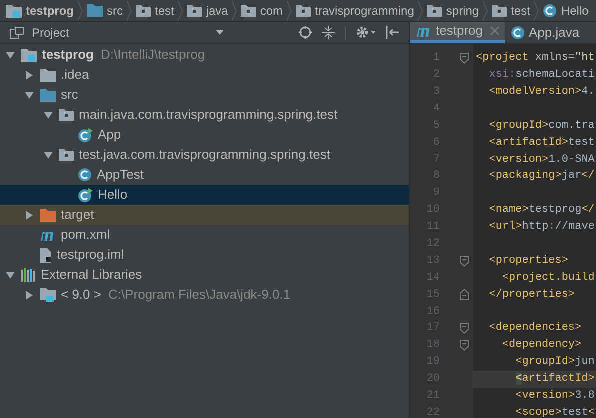  Describe the element at coordinates (204, 135) in the screenshot. I see `tree-item: App` at that location.